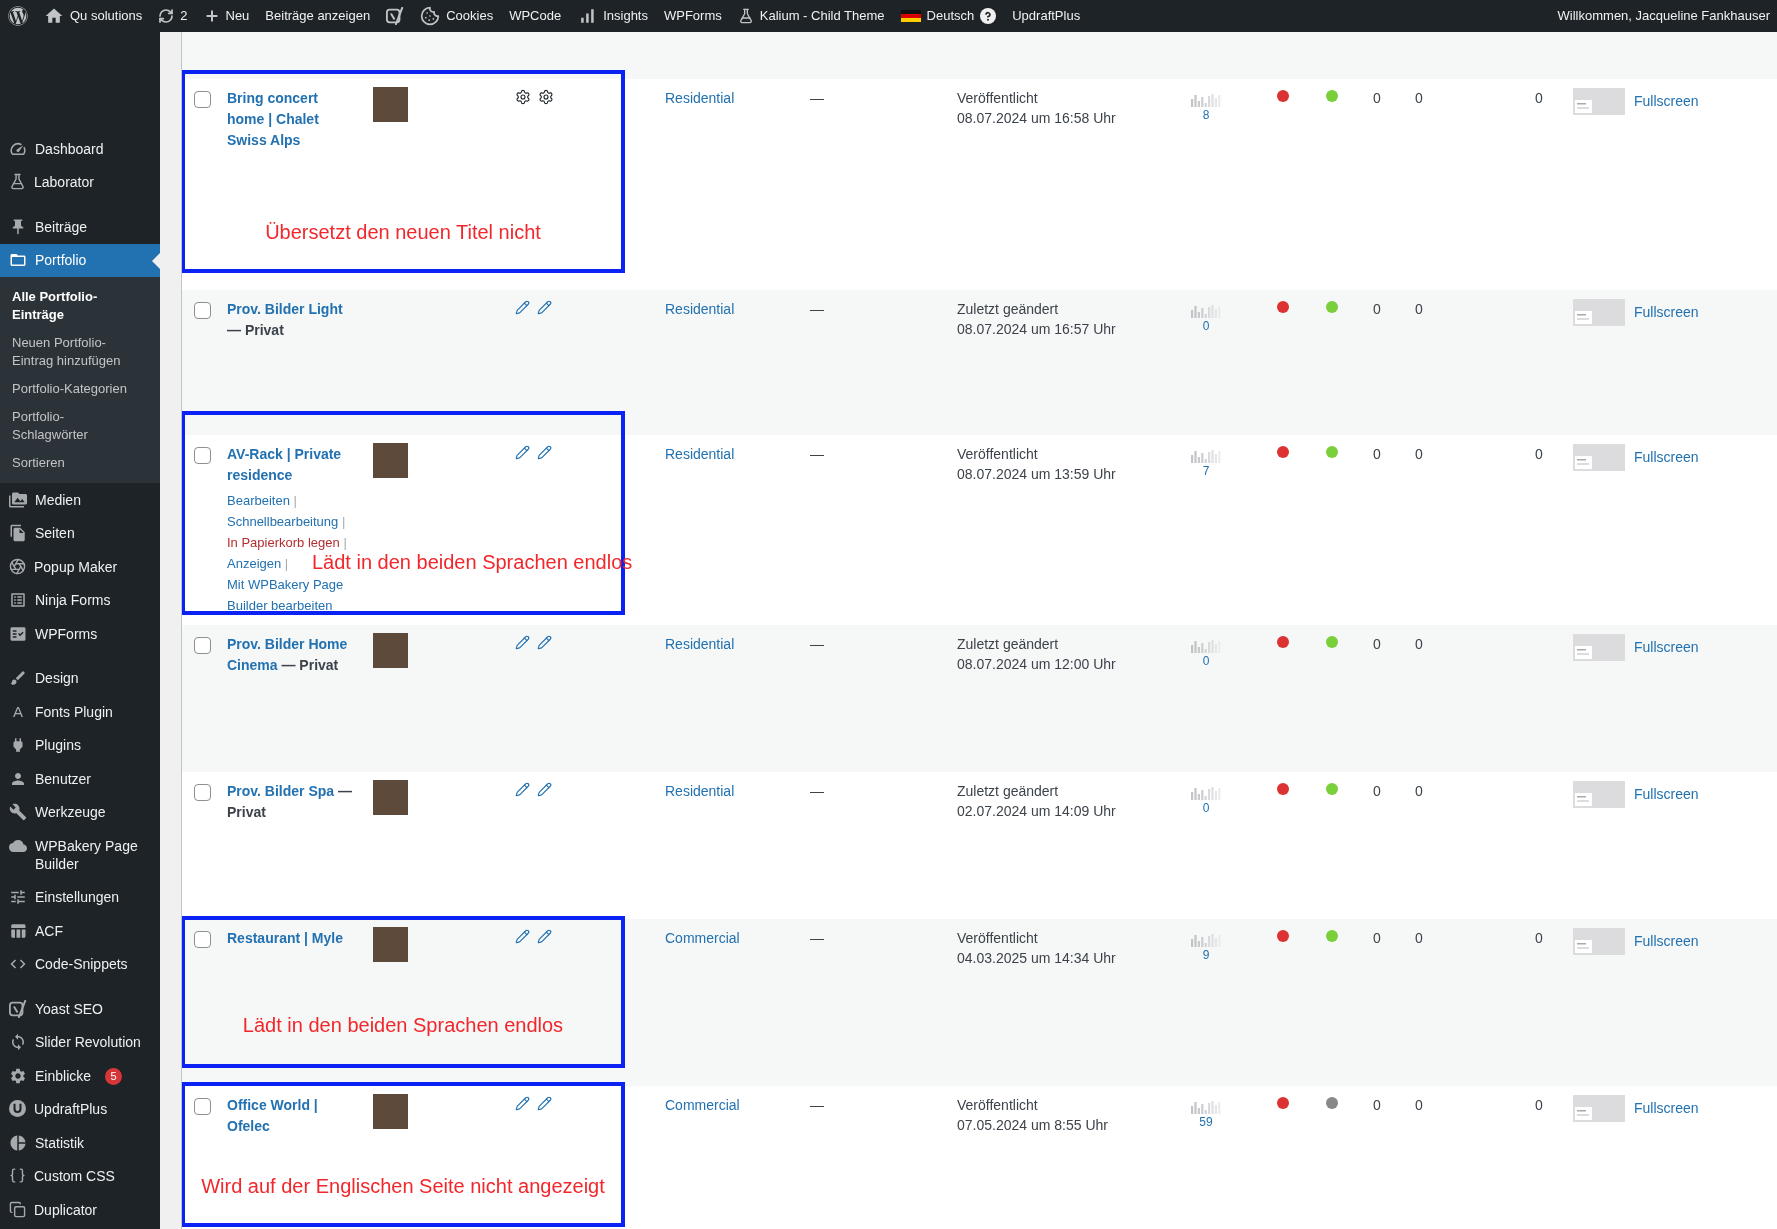  Describe the element at coordinates (80, 745) in the screenshot. I see `sidebar-item: Plugins` at that location.